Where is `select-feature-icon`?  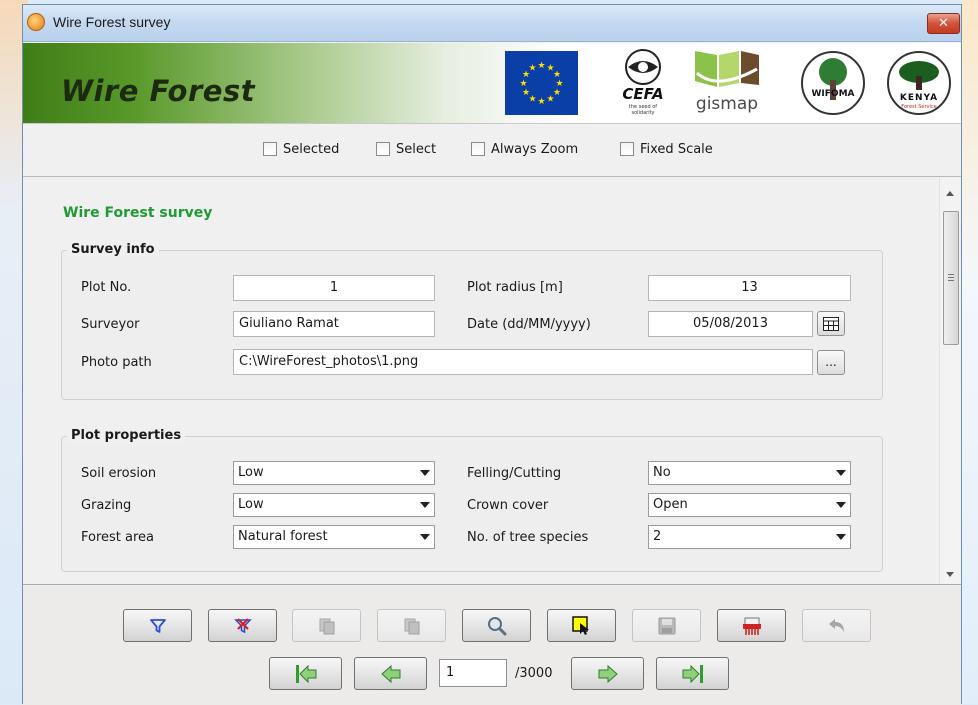 select-feature-icon is located at coordinates (580, 625).